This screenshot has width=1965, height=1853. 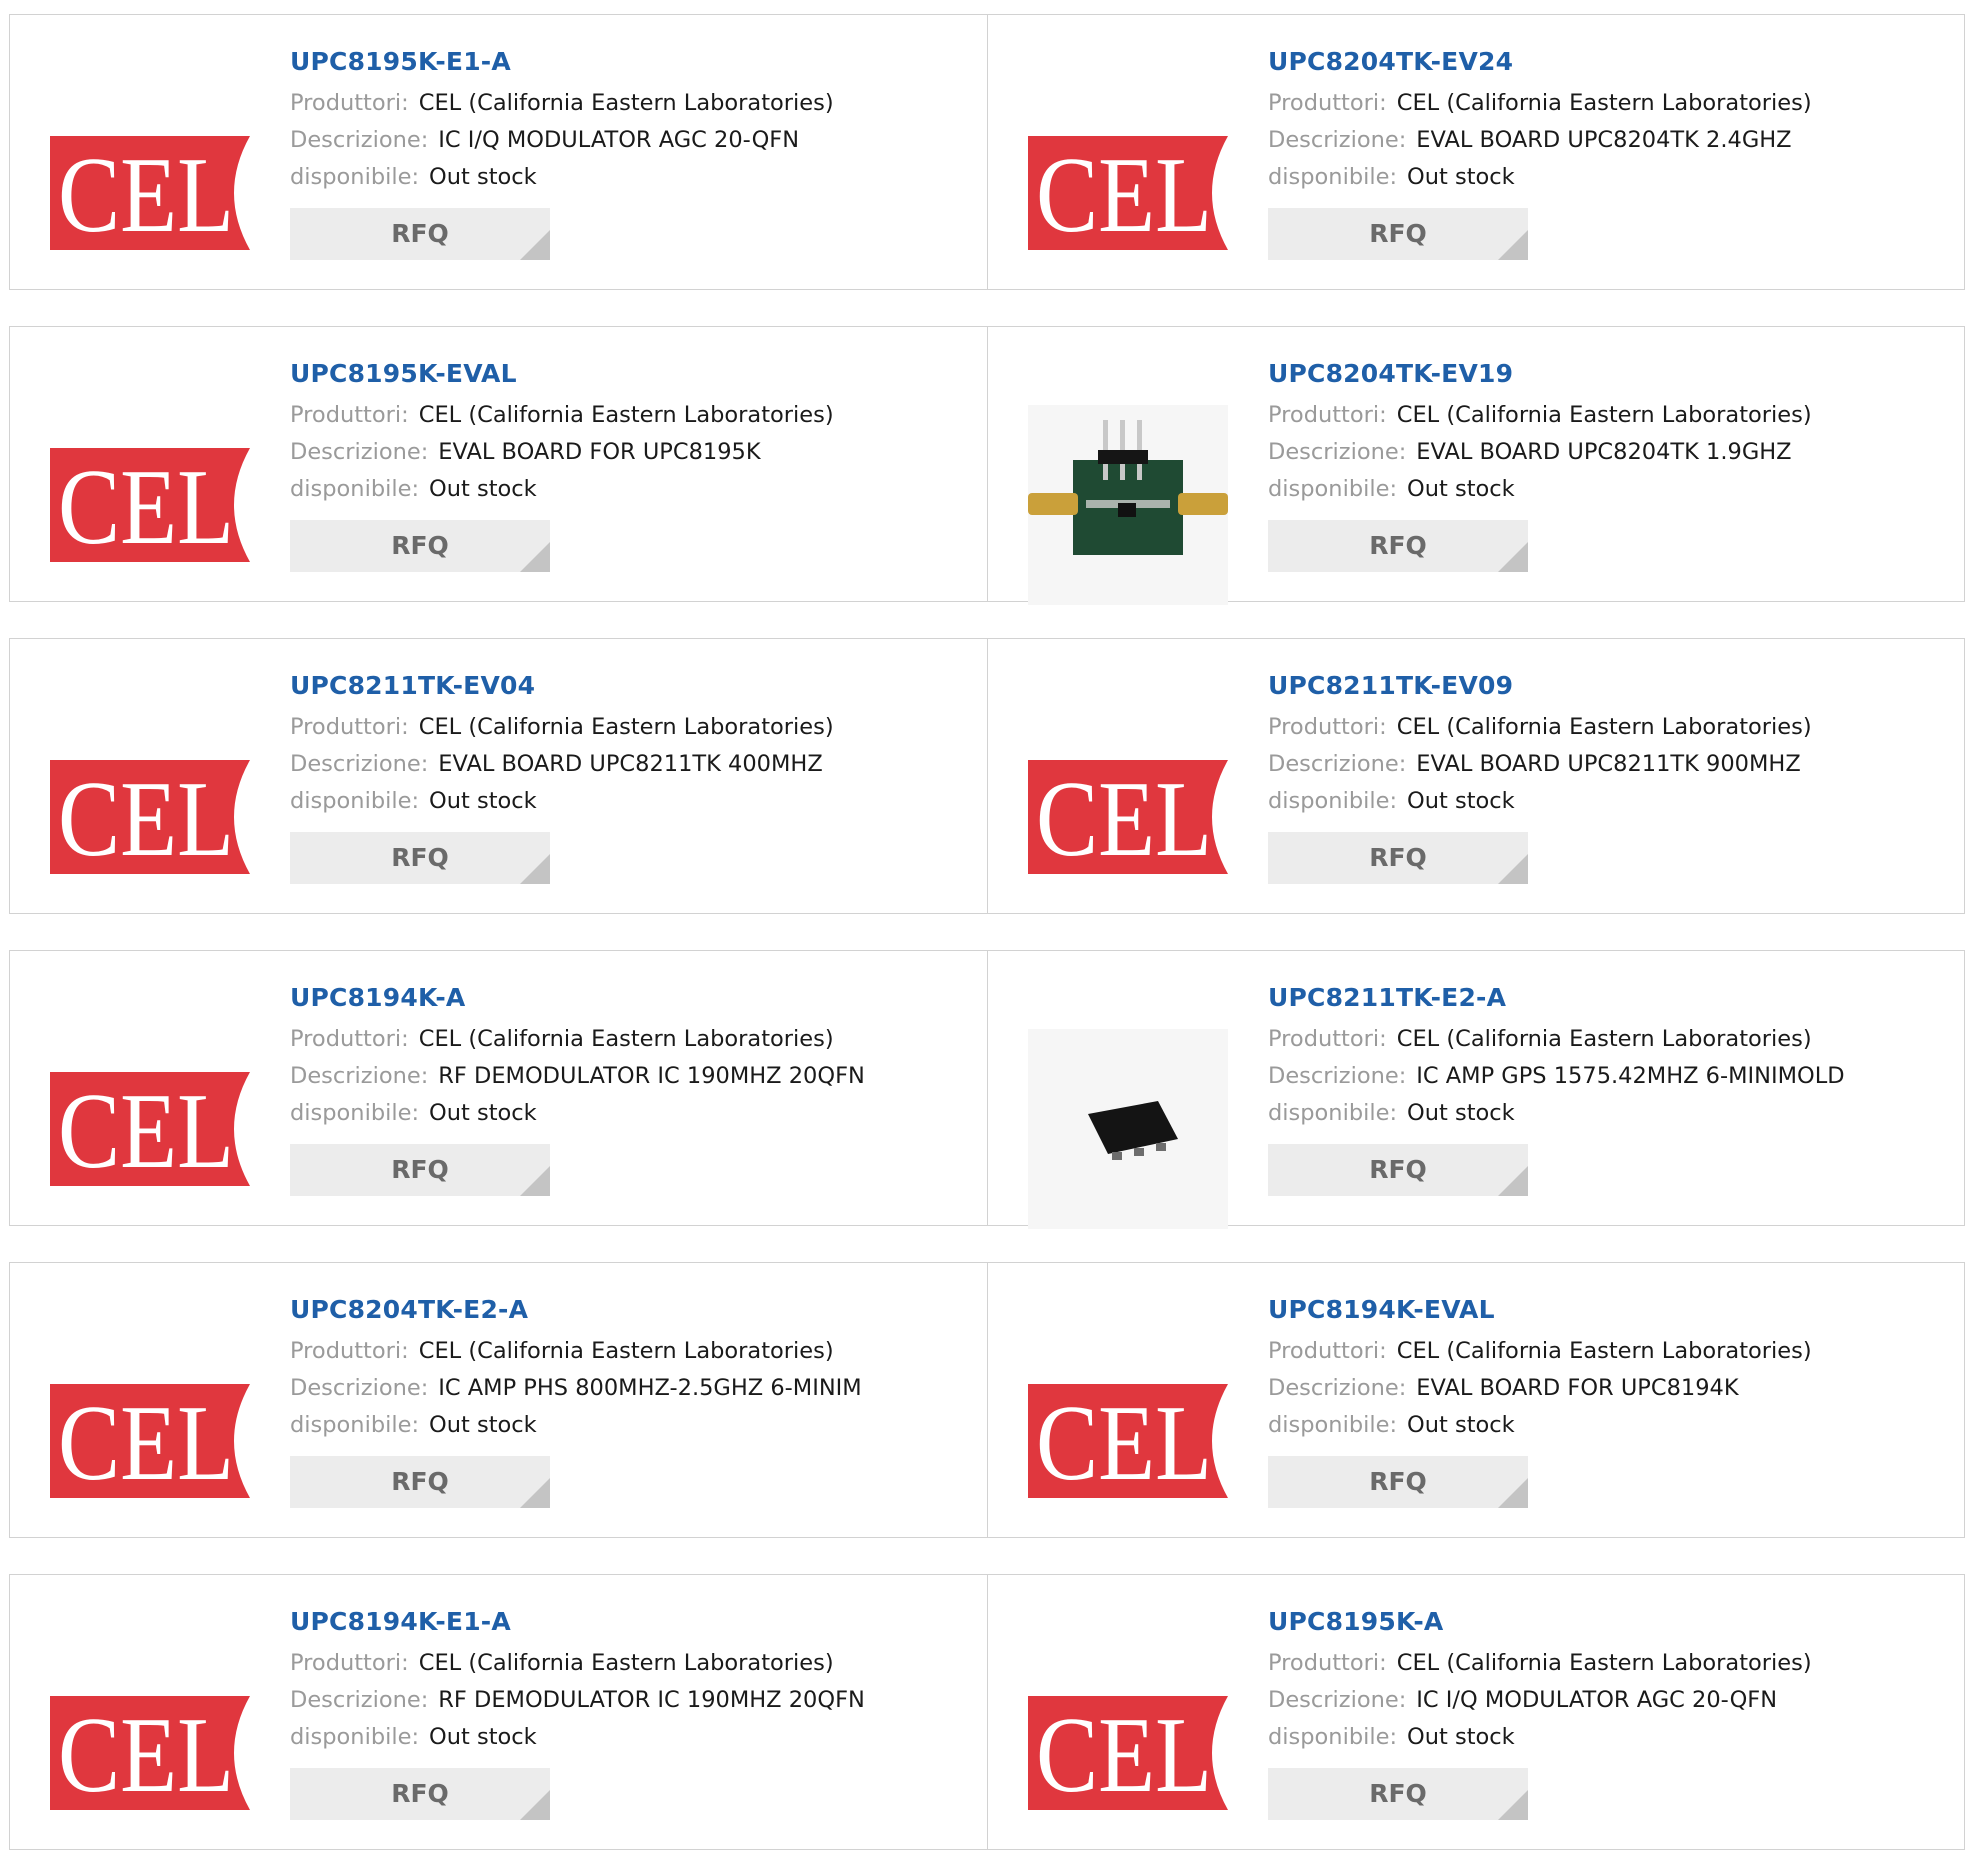 What do you see at coordinates (1611, 1310) in the screenshot?
I see `product-part-link: UPC8194K-EVAL` at bounding box center [1611, 1310].